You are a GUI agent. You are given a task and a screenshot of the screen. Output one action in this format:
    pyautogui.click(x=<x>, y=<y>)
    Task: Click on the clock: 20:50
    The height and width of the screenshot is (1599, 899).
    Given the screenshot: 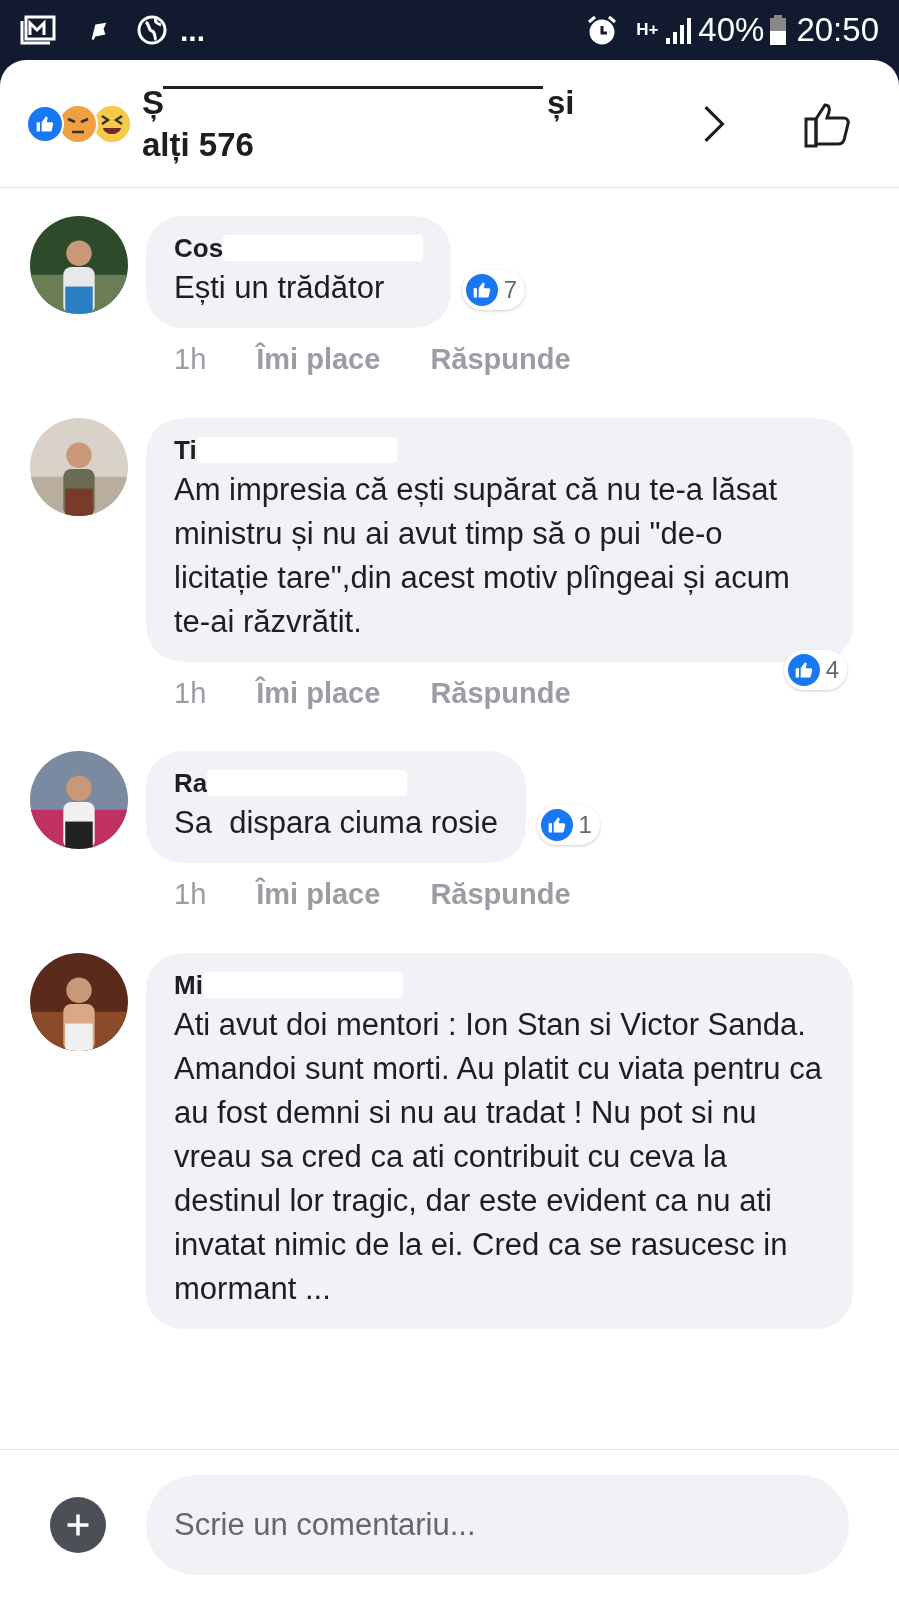 What is the action you would take?
    pyautogui.click(x=837, y=30)
    